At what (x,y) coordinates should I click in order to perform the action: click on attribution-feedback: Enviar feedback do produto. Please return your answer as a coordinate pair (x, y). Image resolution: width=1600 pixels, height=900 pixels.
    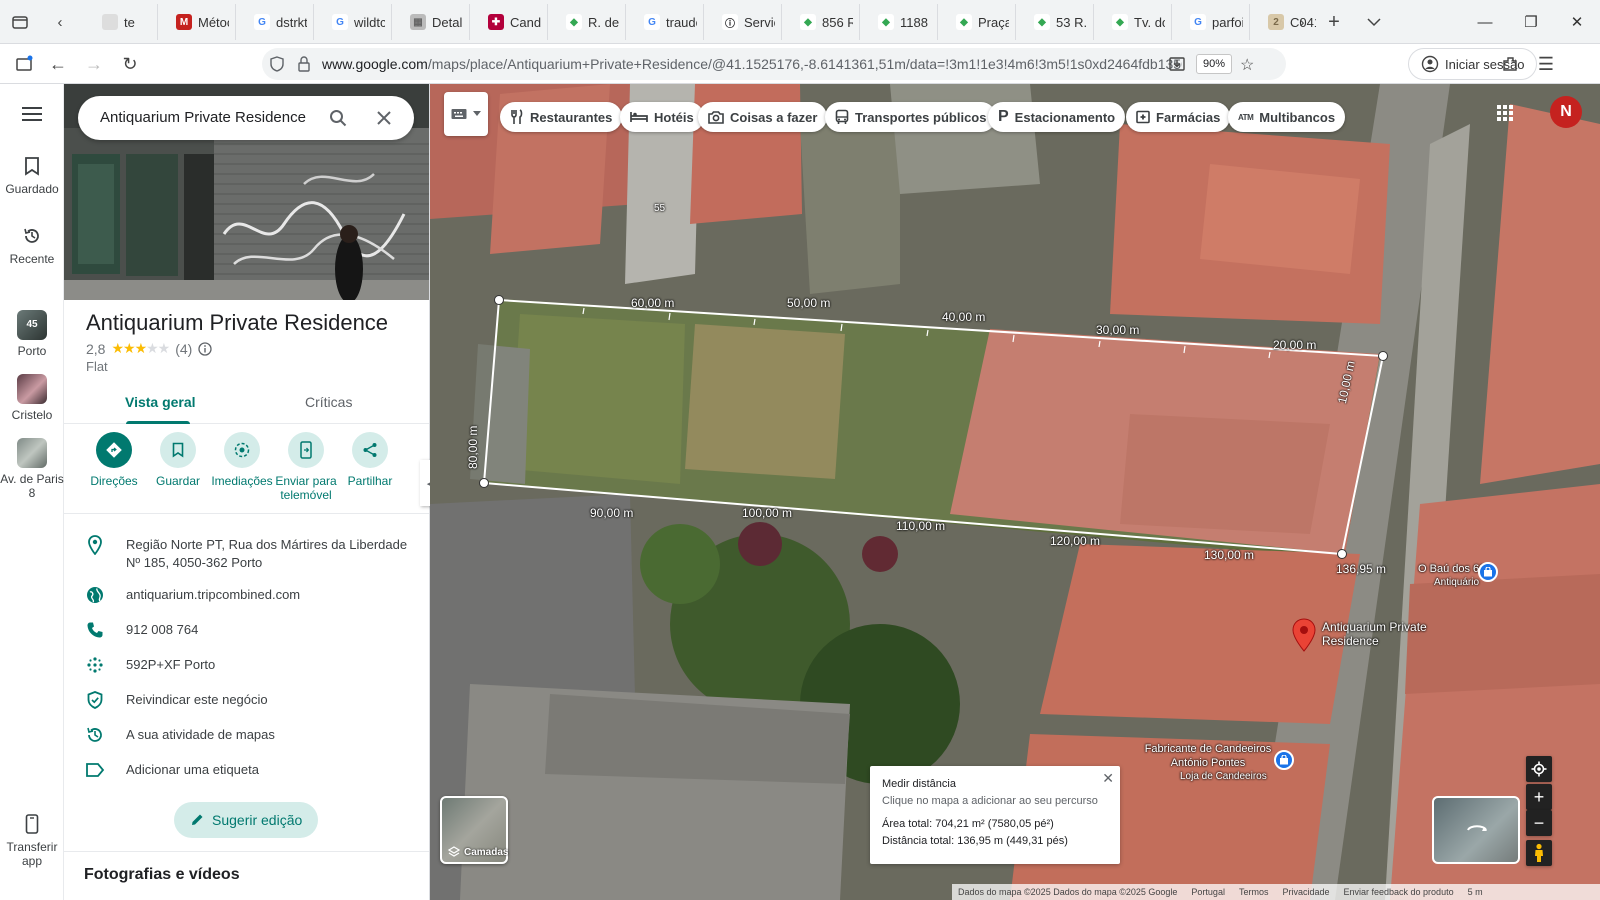
    Looking at the image, I should click on (1399, 892).